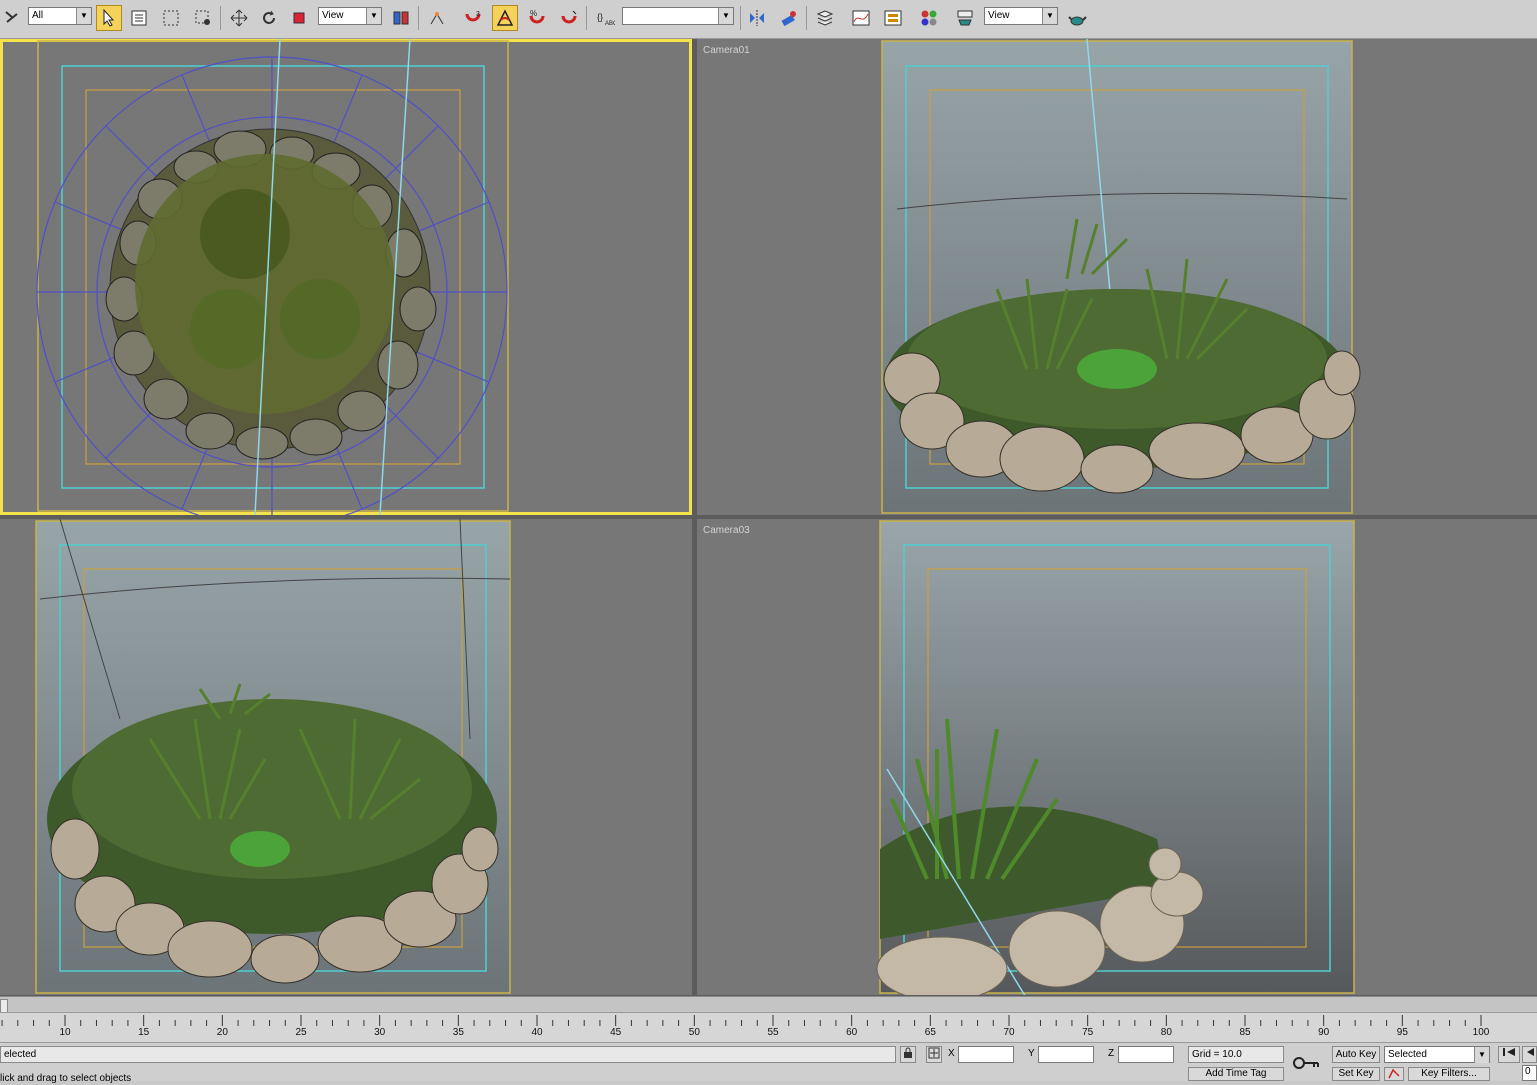 This screenshot has width=1537, height=1085. Describe the element at coordinates (1166, 1032) in the screenshot. I see `track-tick-label: 80` at that location.